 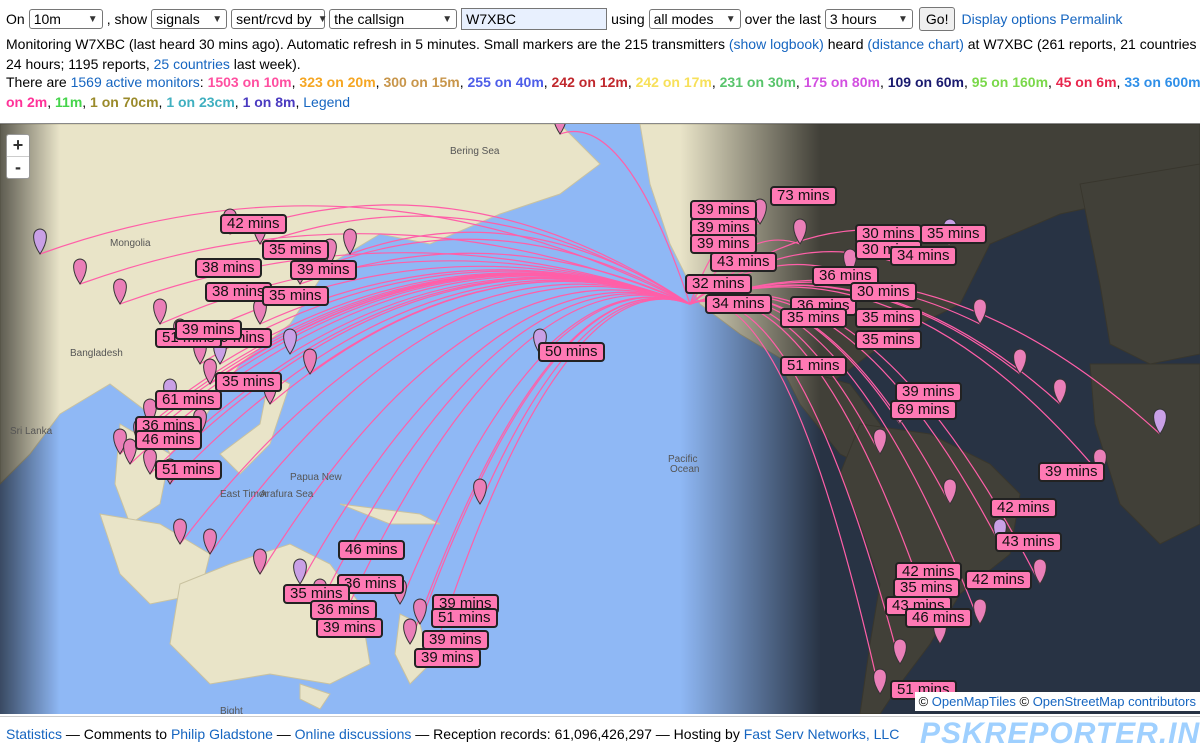 I want to click on openstreetmap-link: OpenStreetMap contributors, so click(x=1114, y=701).